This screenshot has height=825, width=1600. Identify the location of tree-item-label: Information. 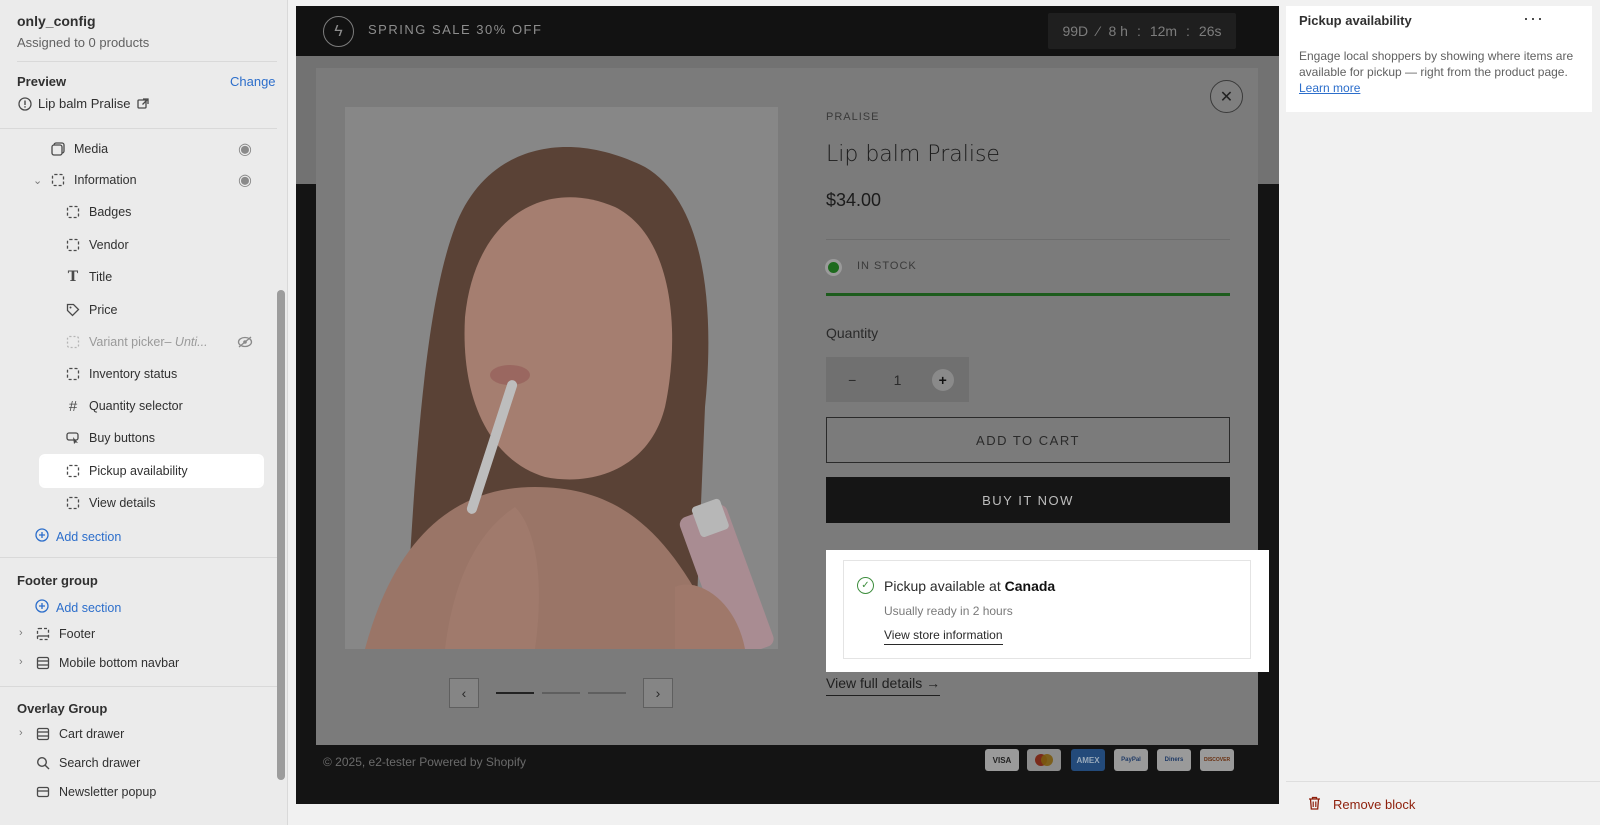
(105, 180).